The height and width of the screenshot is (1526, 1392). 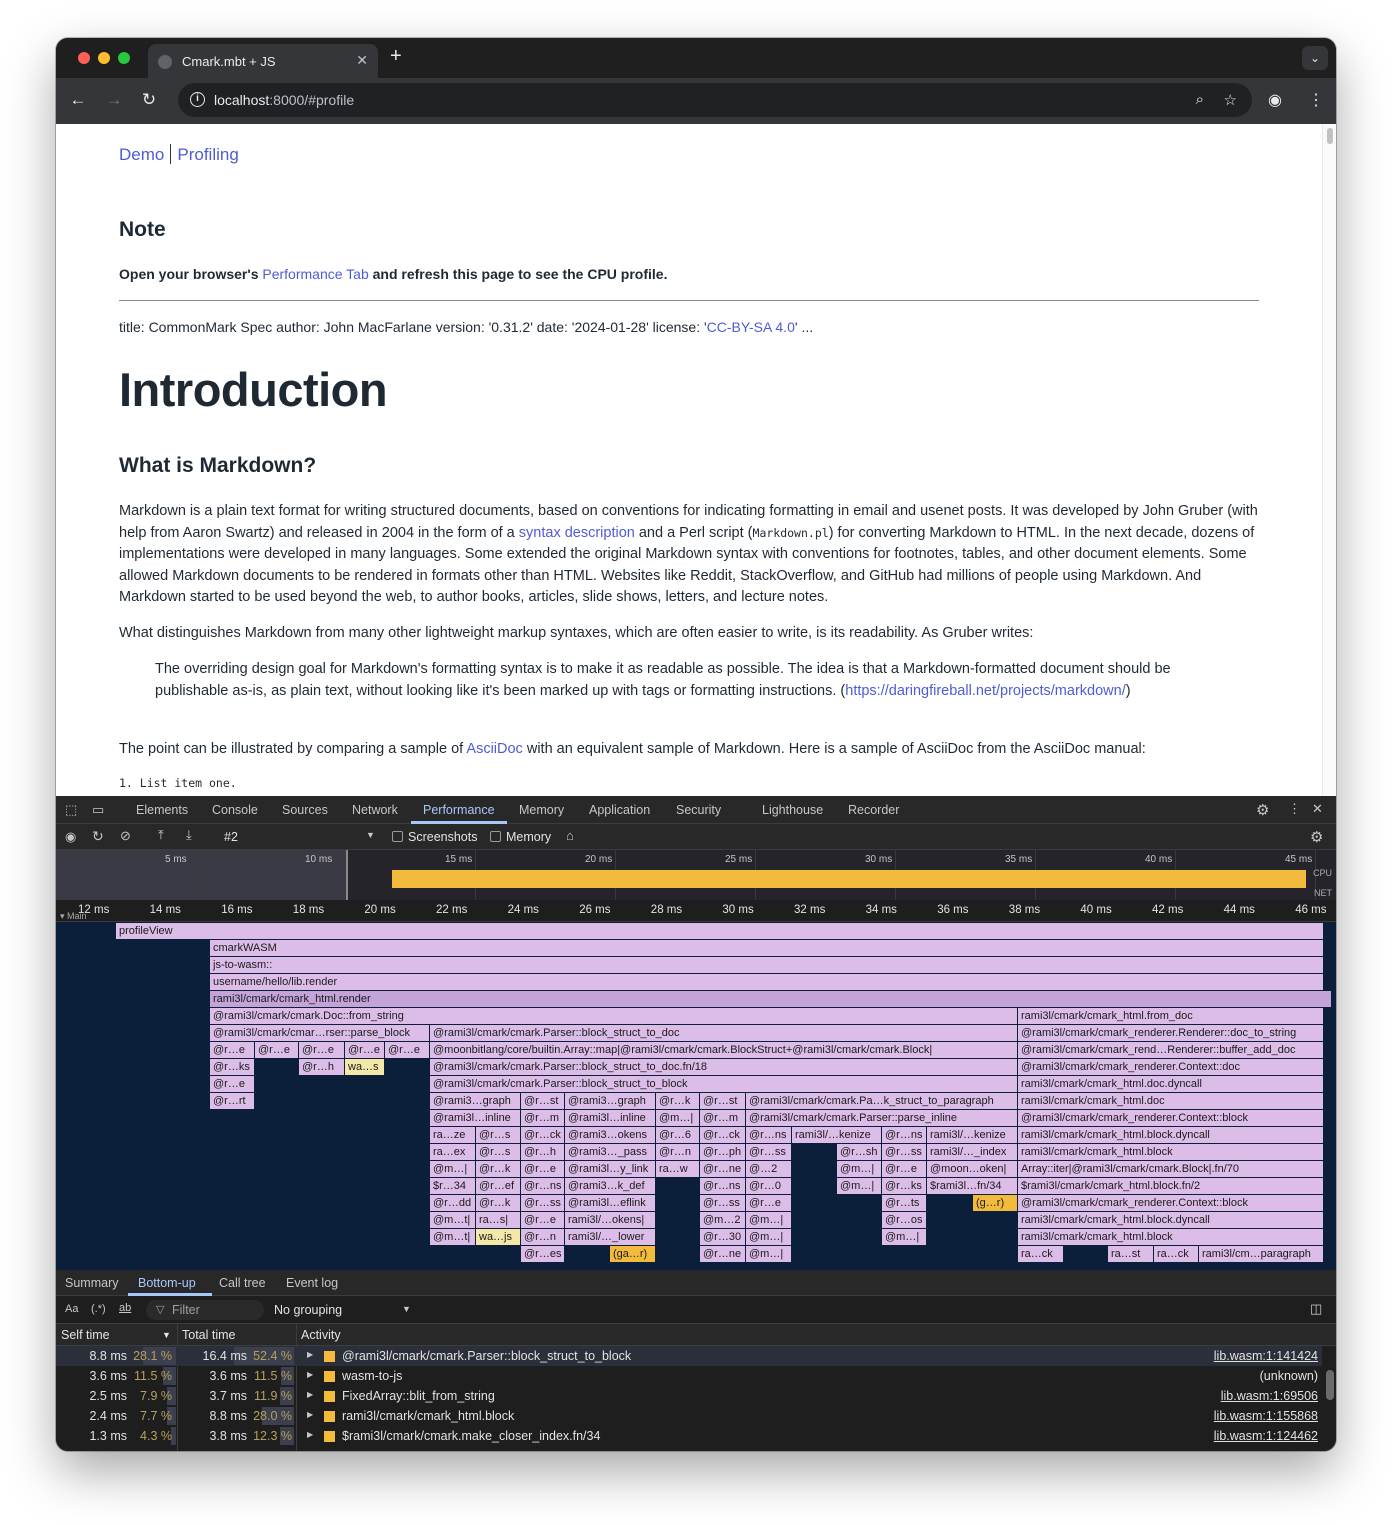 I want to click on flame-block: ra…ck, so click(x=1041, y=1254).